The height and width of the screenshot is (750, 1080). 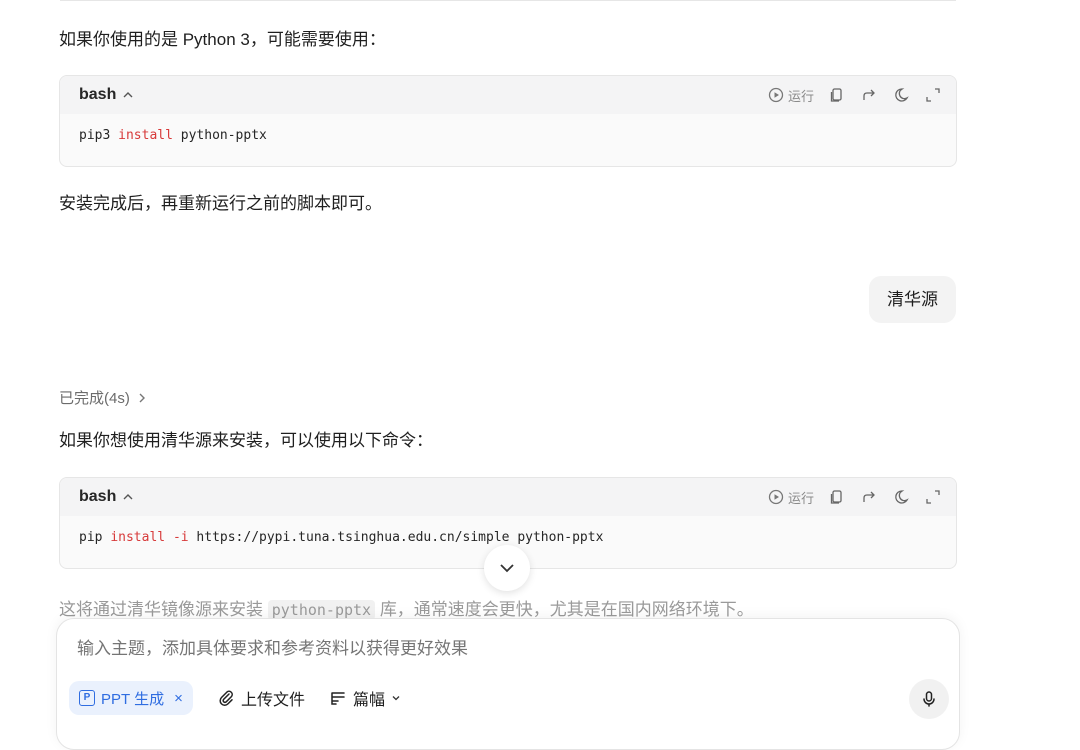 I want to click on upload-file-button: 上传文件, so click(x=261, y=698).